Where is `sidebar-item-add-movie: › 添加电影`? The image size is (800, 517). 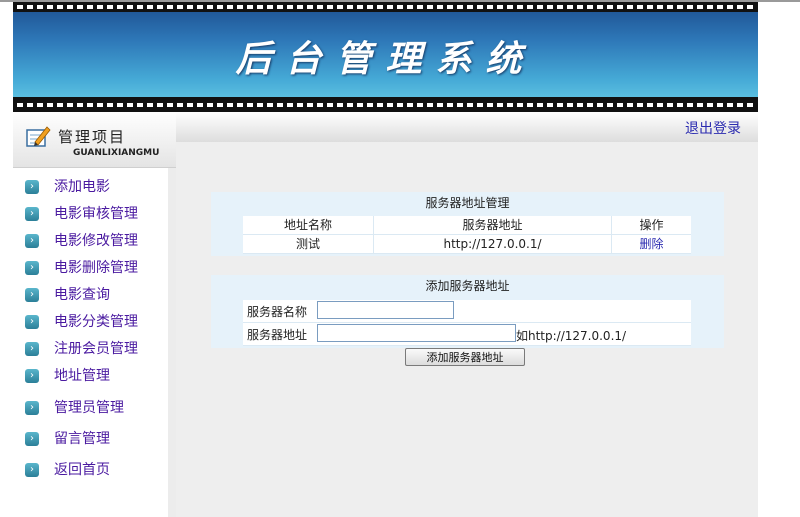 sidebar-item-add-movie: › 添加电影 is located at coordinates (95, 187).